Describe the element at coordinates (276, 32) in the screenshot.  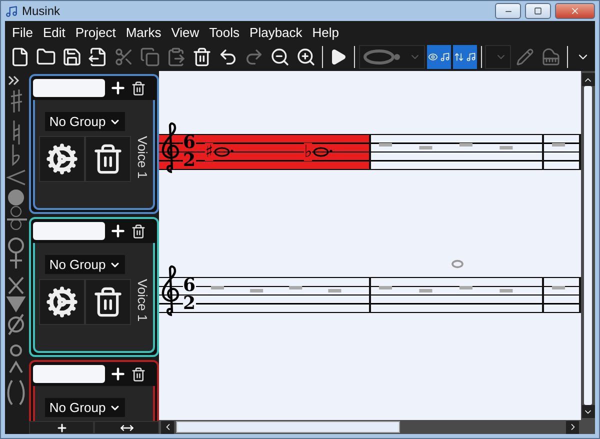
I see `menu-item: Playback` at that location.